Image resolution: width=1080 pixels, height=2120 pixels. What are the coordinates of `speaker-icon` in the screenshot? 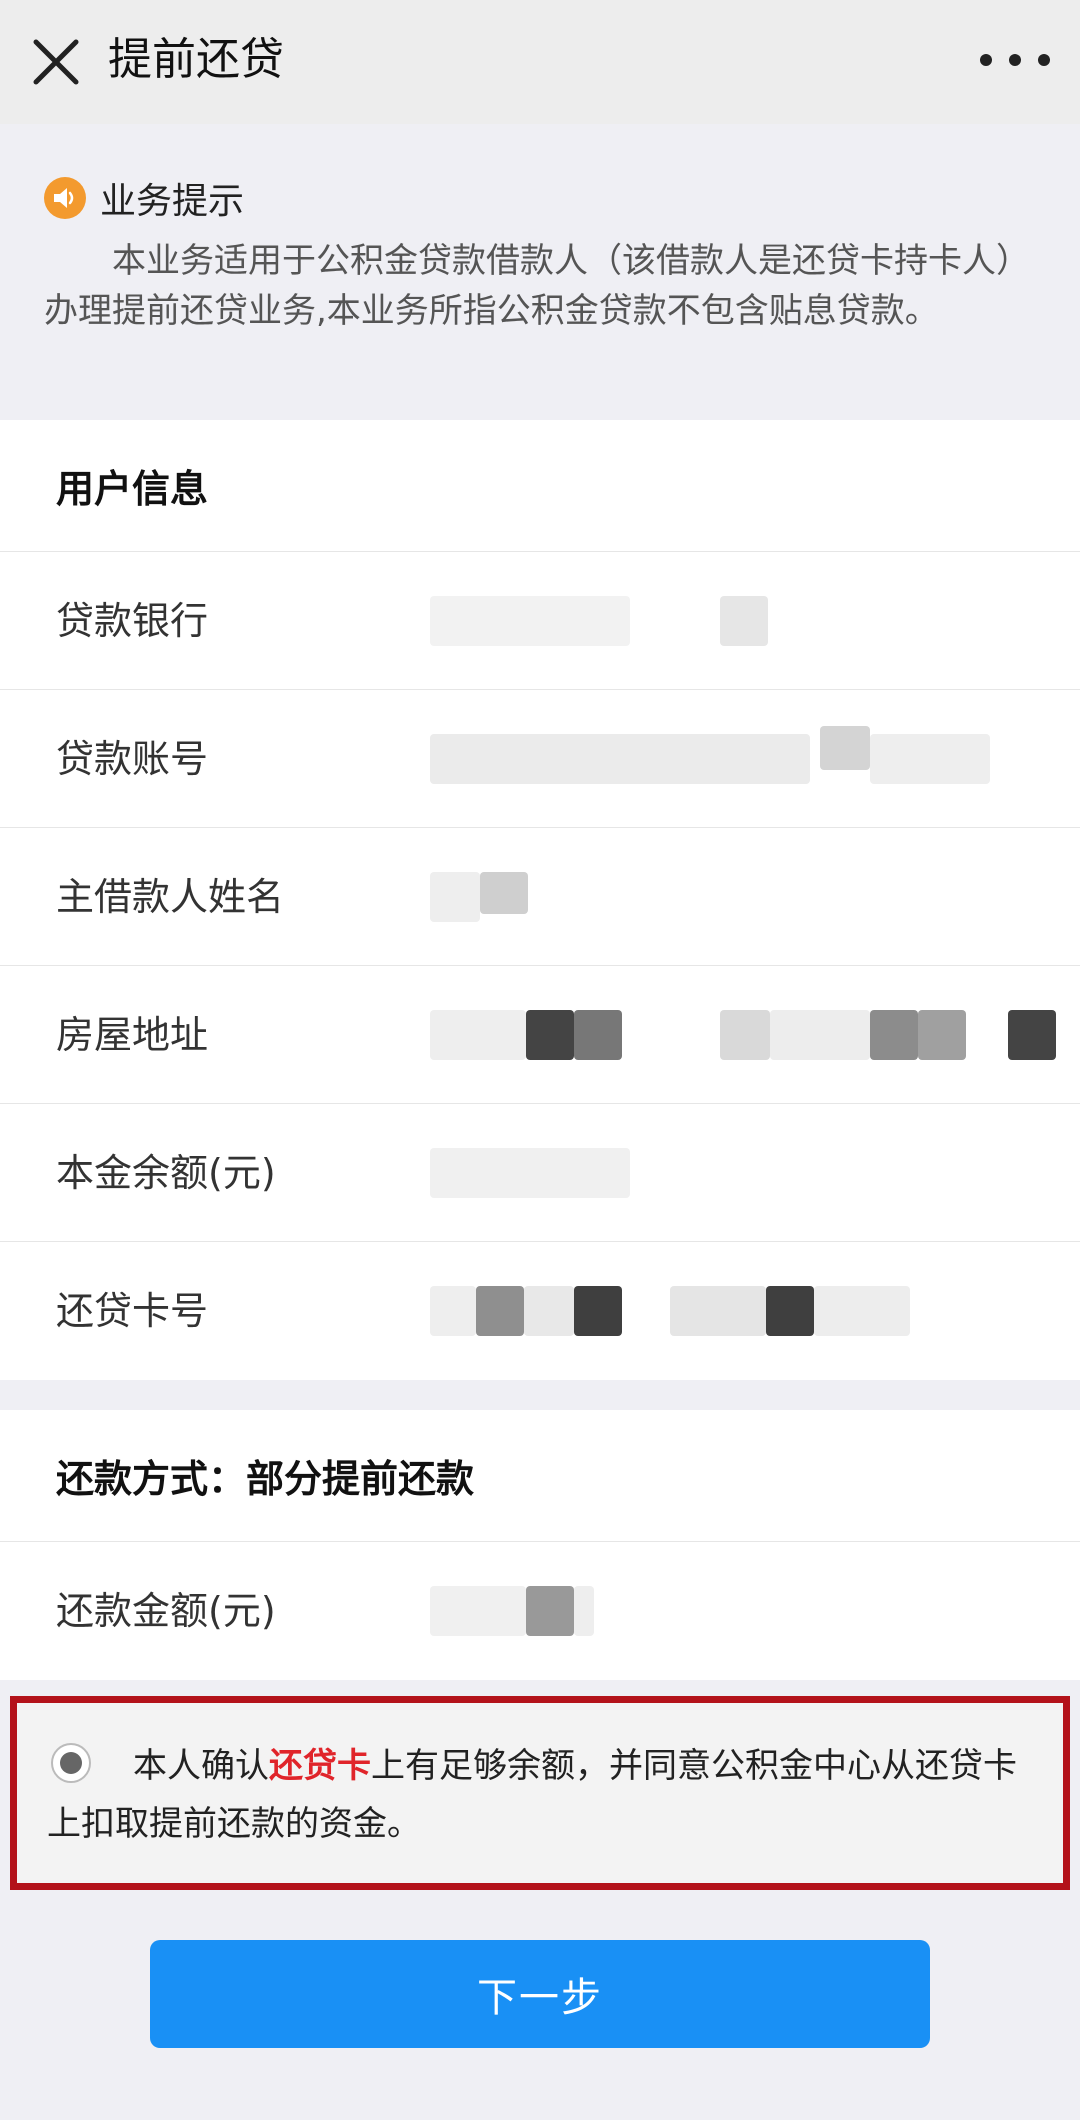 It's located at (65, 198).